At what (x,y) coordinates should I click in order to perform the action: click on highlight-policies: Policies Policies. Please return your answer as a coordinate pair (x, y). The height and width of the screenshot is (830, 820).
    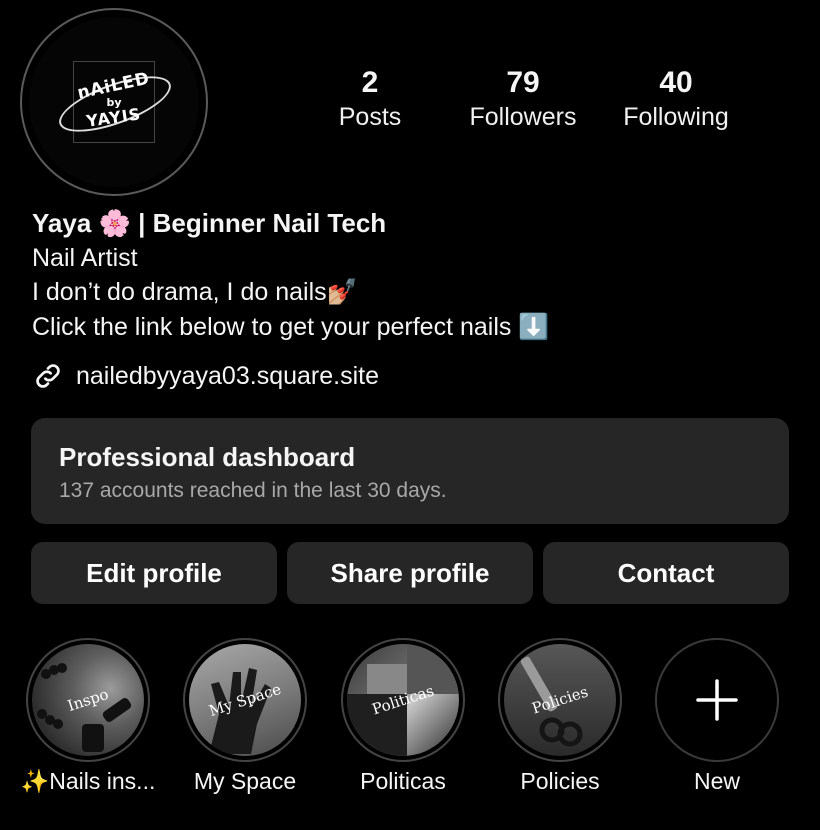
    Looking at the image, I should click on (560, 716).